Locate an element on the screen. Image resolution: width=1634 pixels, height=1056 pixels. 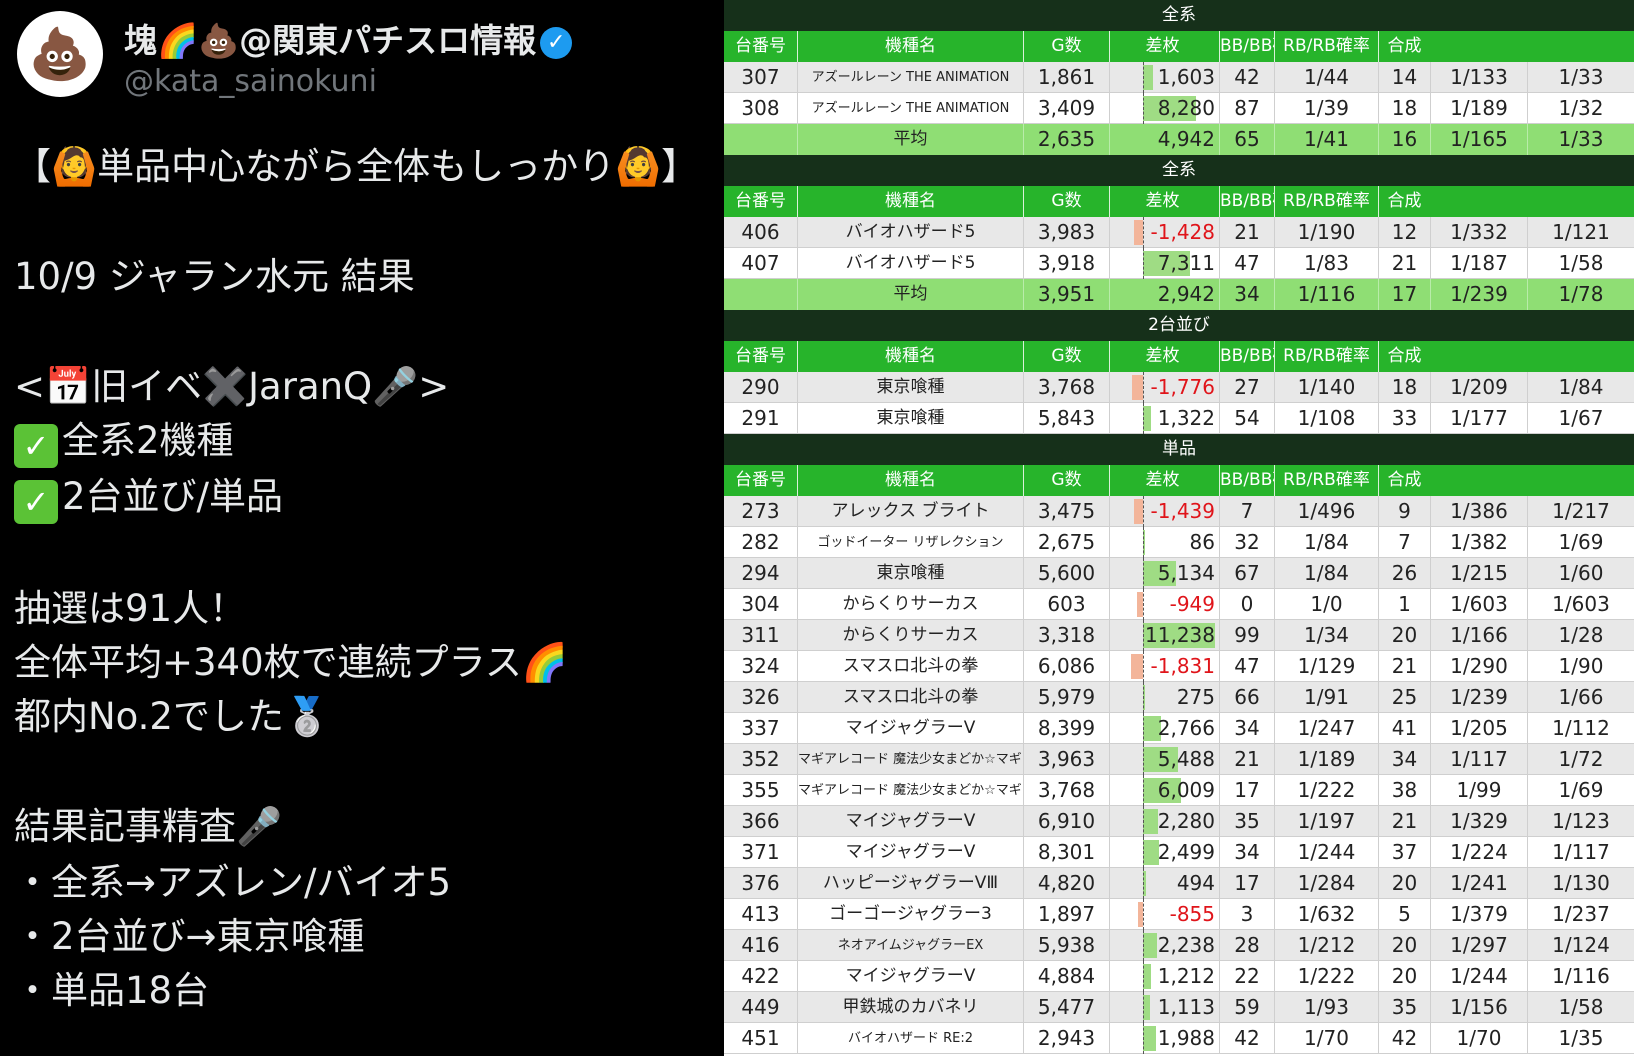
cell-col-7: 1/332 is located at coordinates (1478, 232).